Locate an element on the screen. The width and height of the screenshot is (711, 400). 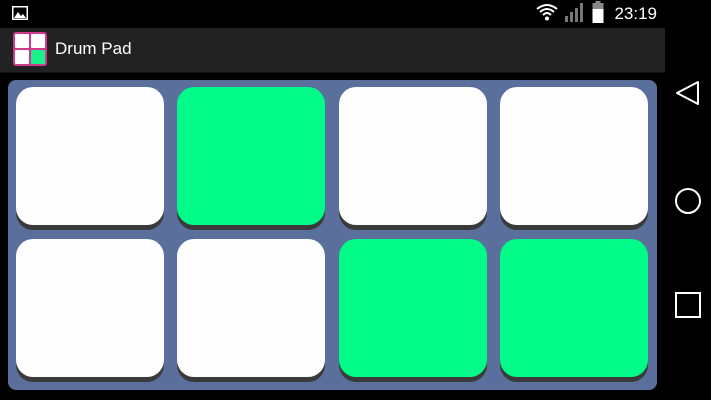
battery-icon is located at coordinates (598, 14).